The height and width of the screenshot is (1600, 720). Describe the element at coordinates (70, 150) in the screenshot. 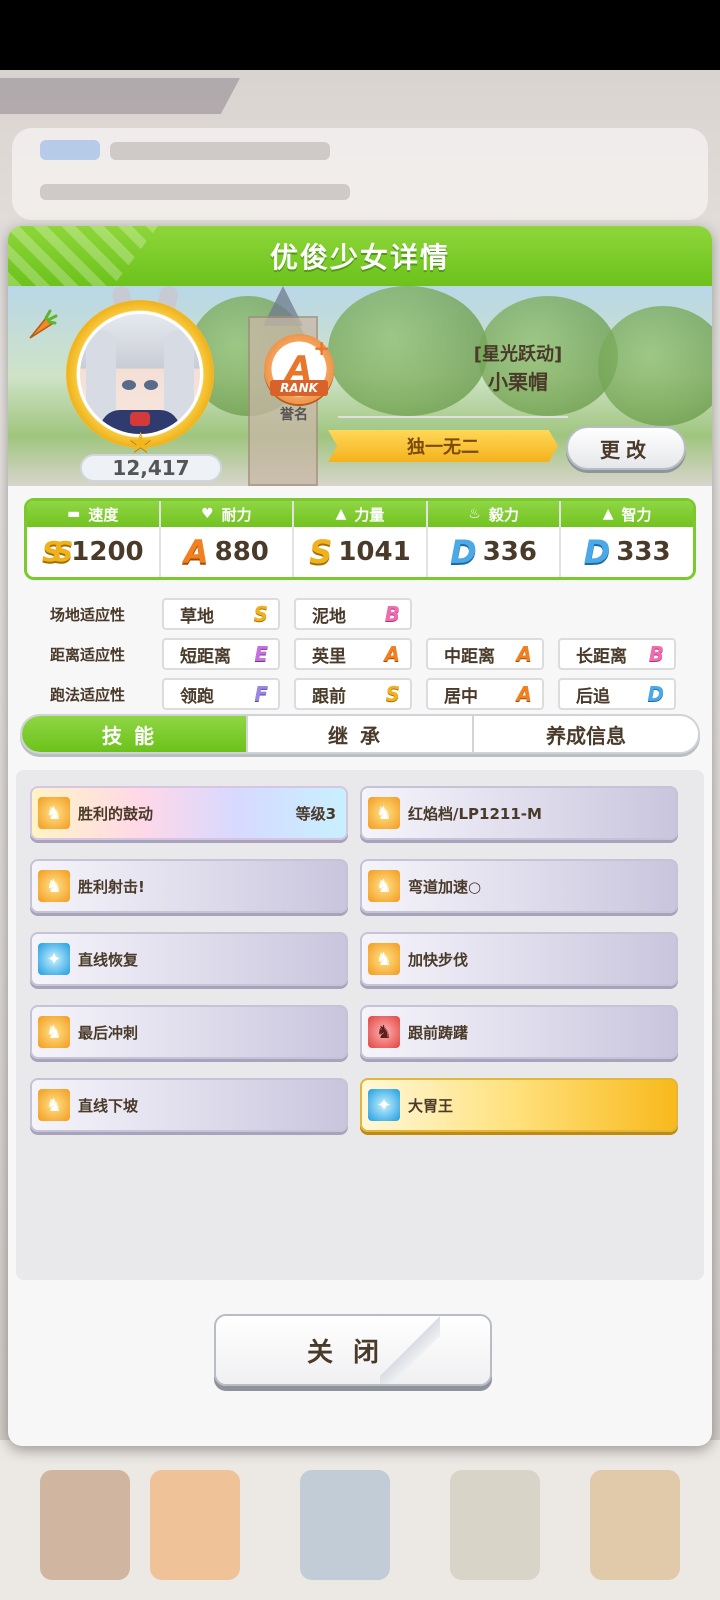

I see `background-tag` at that location.